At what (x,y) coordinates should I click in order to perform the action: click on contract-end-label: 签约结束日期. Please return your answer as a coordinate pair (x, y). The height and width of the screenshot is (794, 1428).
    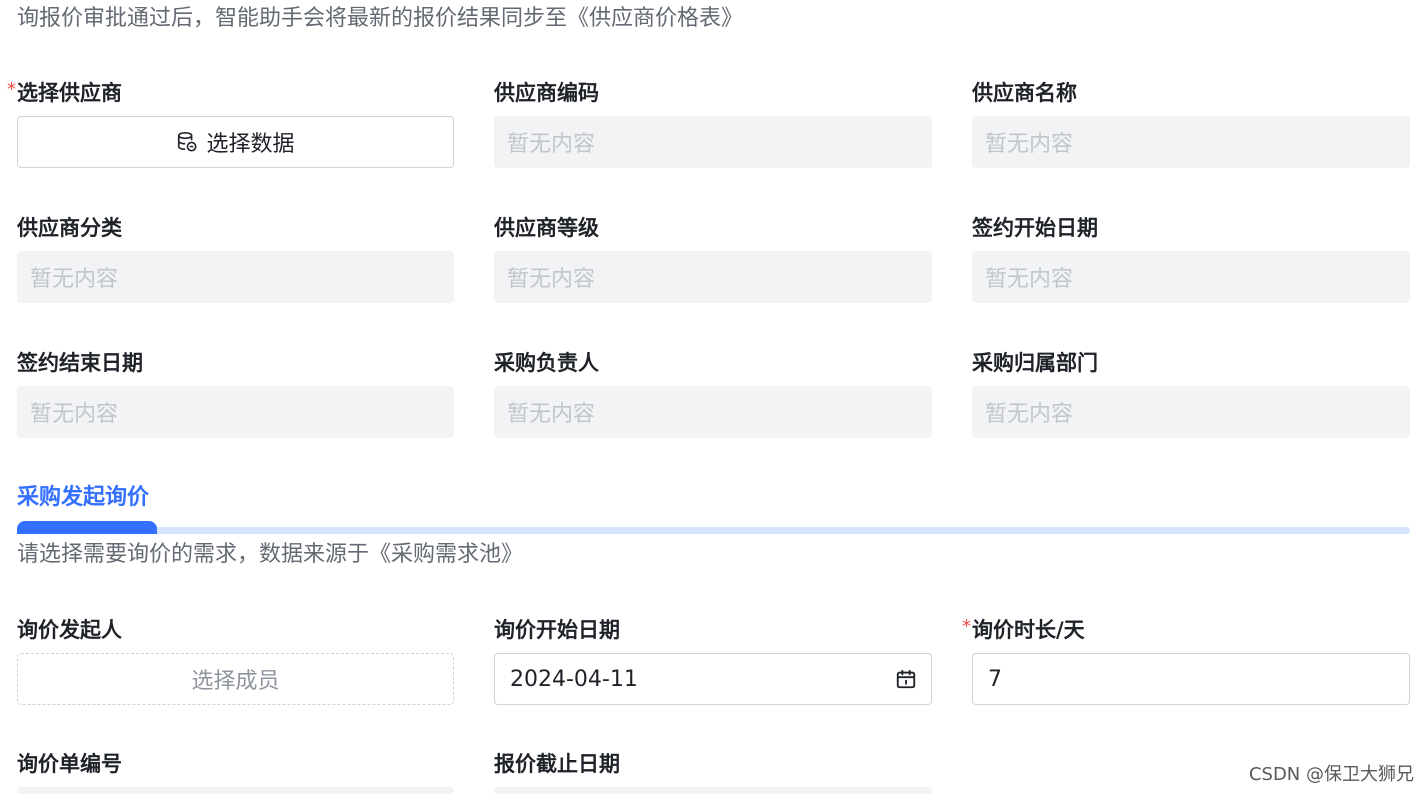
    Looking at the image, I should click on (80, 363).